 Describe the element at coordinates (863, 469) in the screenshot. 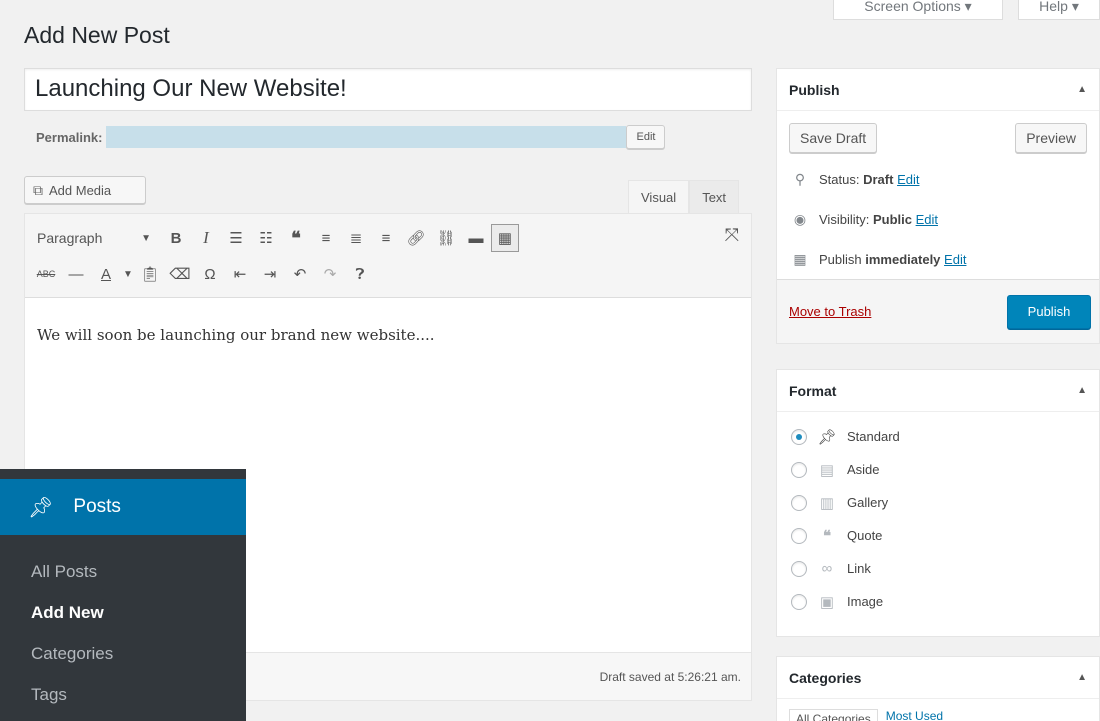

I see `format-label: Aside` at that location.